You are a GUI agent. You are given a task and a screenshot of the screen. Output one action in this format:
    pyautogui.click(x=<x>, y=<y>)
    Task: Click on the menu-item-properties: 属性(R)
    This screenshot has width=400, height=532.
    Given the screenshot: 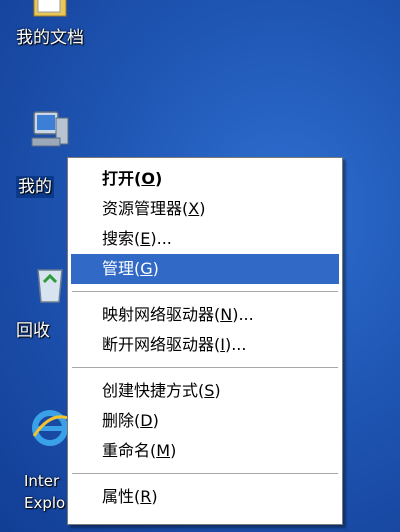 What is the action you would take?
    pyautogui.click(x=205, y=497)
    